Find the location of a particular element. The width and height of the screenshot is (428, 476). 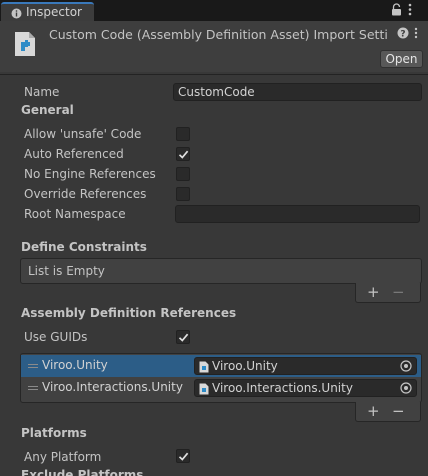

assembly-references-list-footer: + − is located at coordinates (388, 412).